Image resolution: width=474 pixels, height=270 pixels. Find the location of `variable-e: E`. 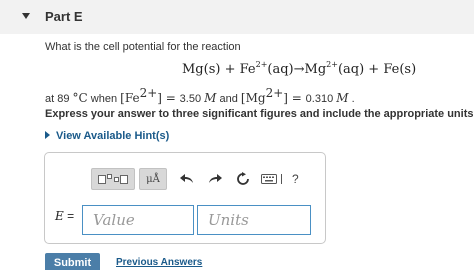

variable-e: E is located at coordinates (59, 216).